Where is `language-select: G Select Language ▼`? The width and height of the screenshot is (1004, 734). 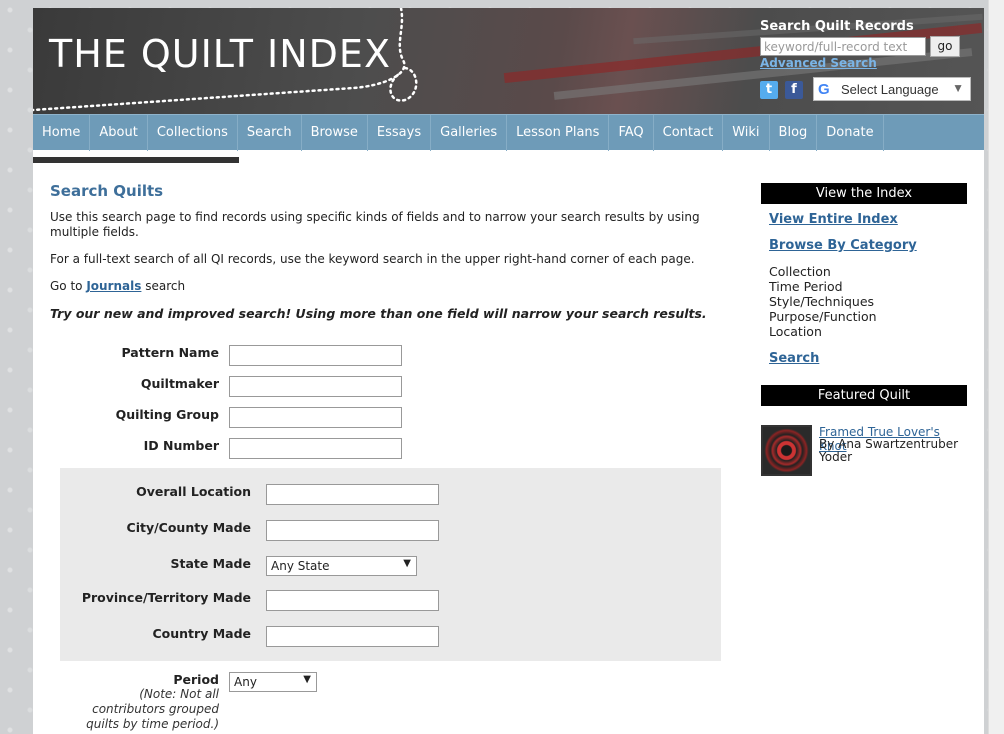
language-select: G Select Language ▼ is located at coordinates (892, 89).